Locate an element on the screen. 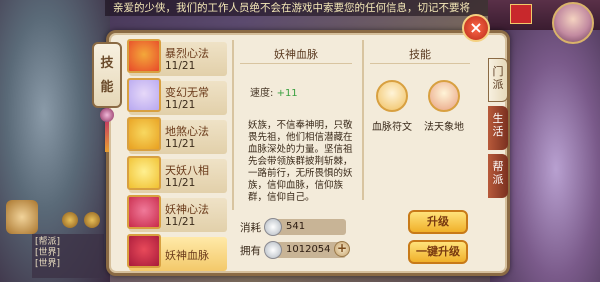 The height and width of the screenshot is (282, 600). tassel-bead is located at coordinates (107, 115).